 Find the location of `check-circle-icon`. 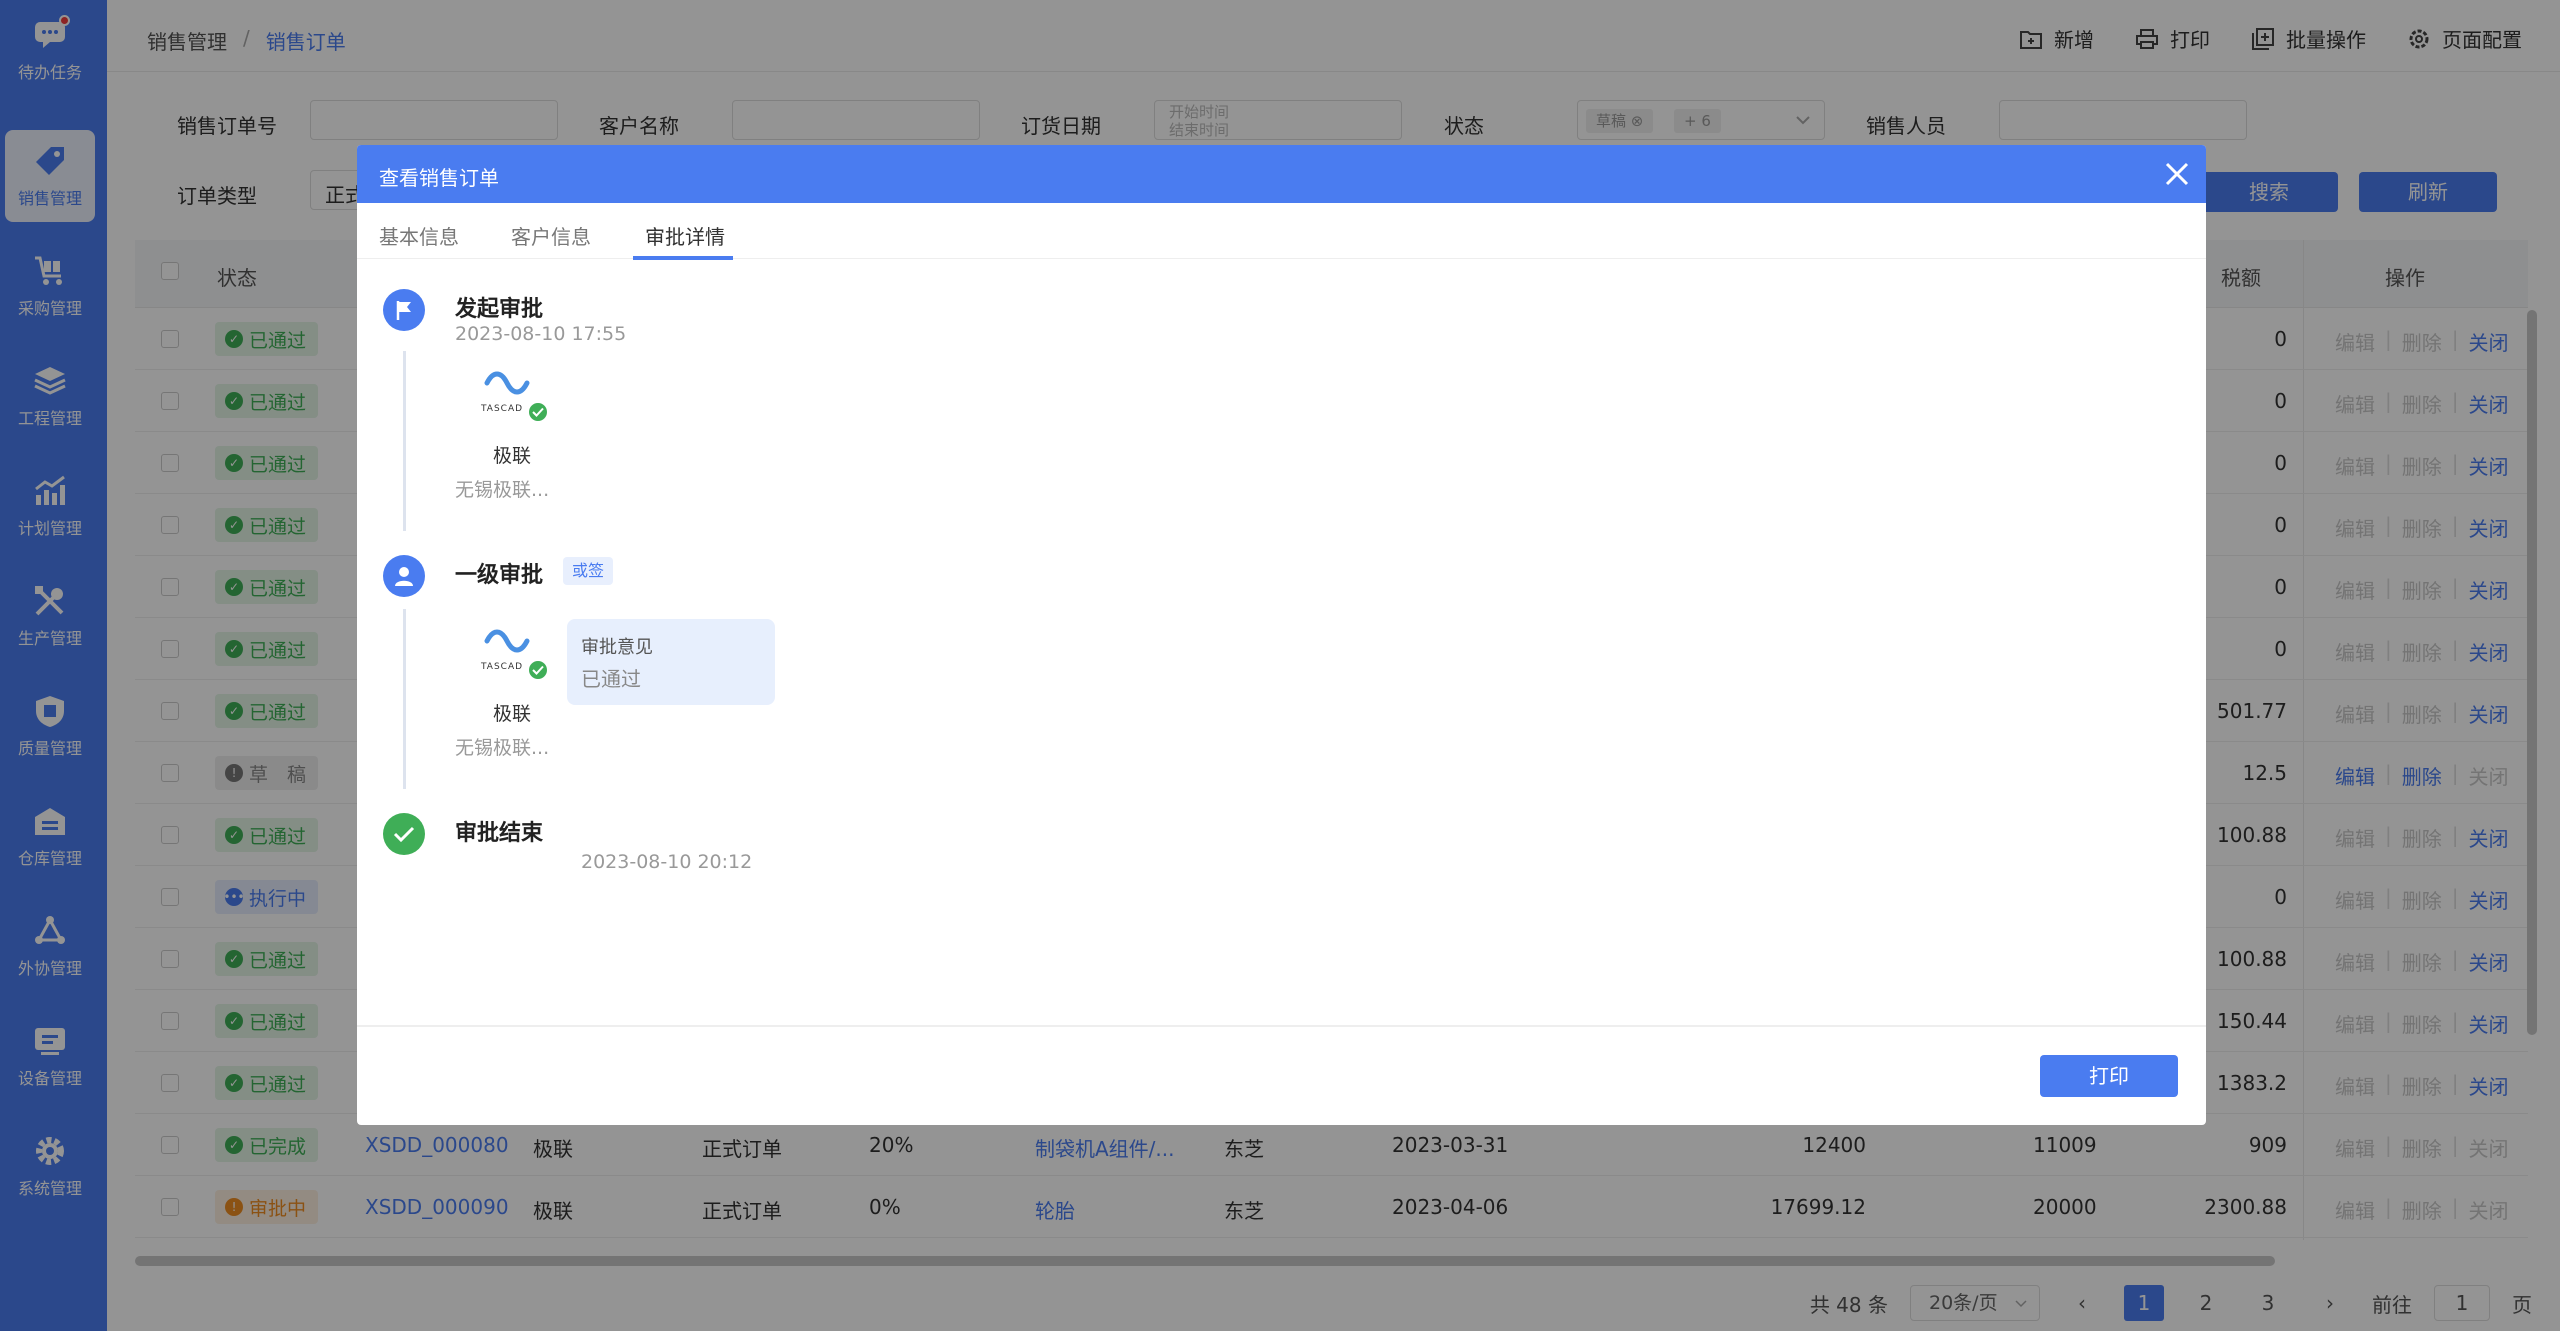

check-circle-icon is located at coordinates (404, 834).